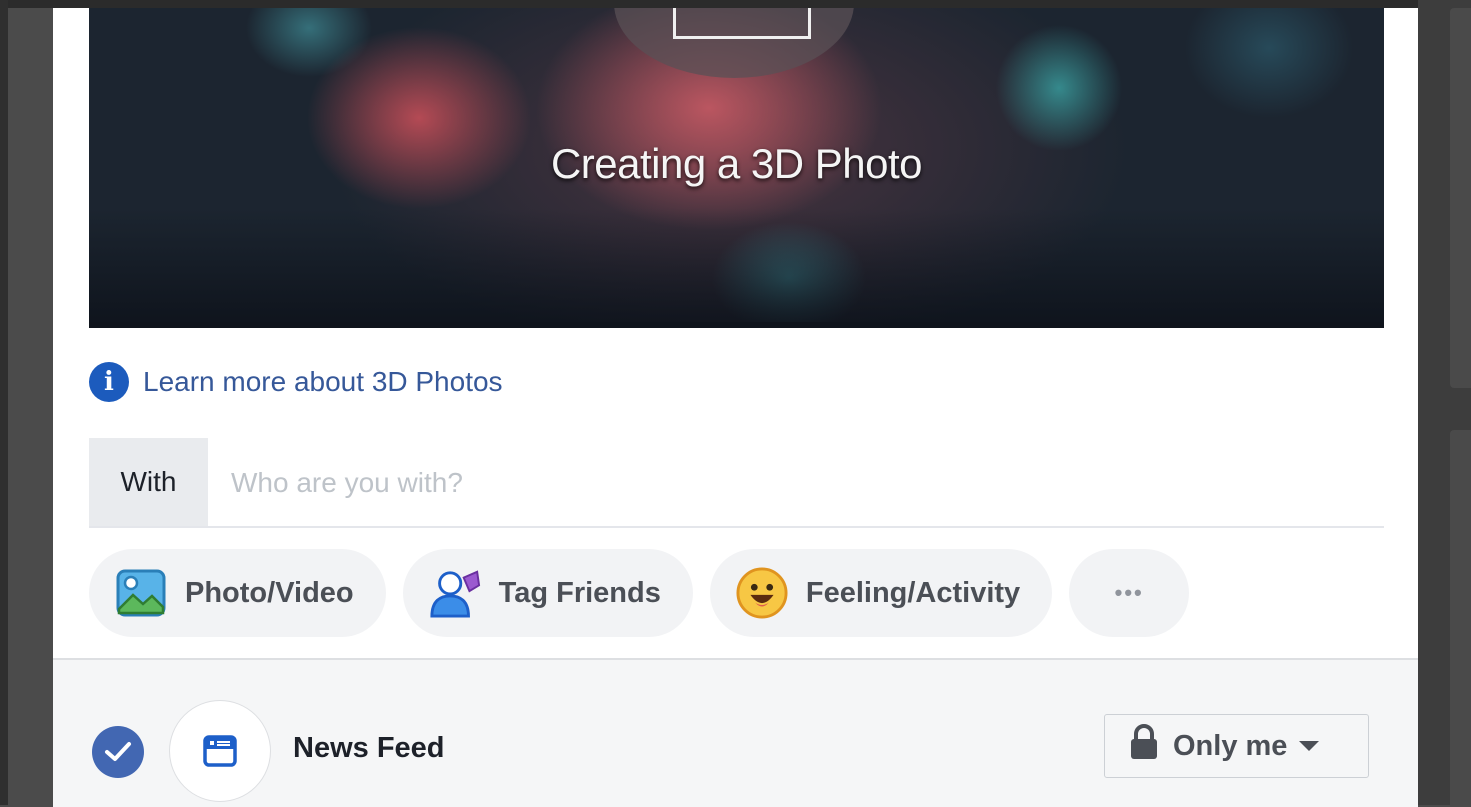 The image size is (1471, 807). What do you see at coordinates (1230, 745) in the screenshot?
I see `privacy-label: Only me` at bounding box center [1230, 745].